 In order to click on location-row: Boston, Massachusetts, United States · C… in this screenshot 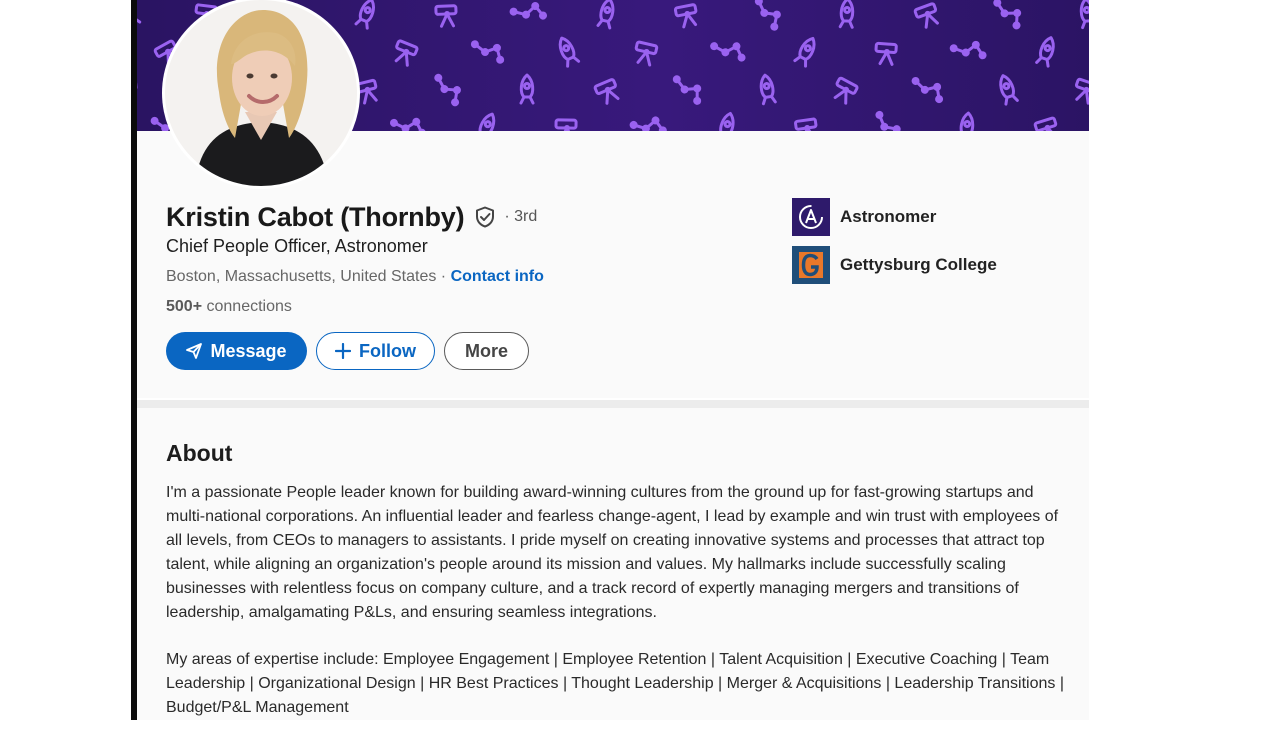, I will do `click(355, 277)`.